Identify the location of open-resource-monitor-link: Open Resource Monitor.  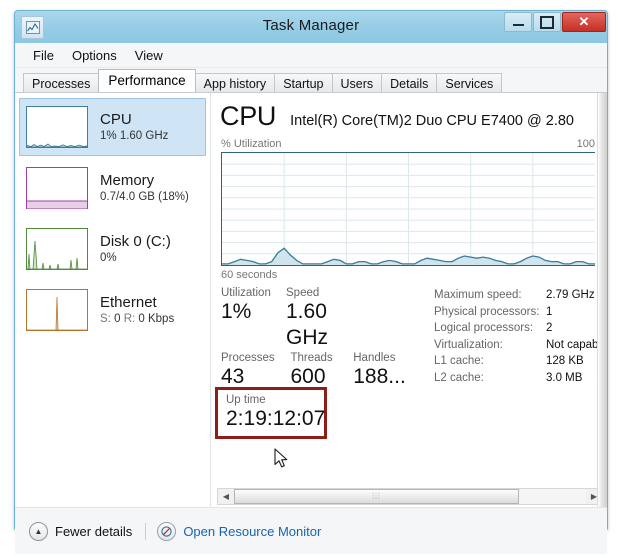
(239, 531).